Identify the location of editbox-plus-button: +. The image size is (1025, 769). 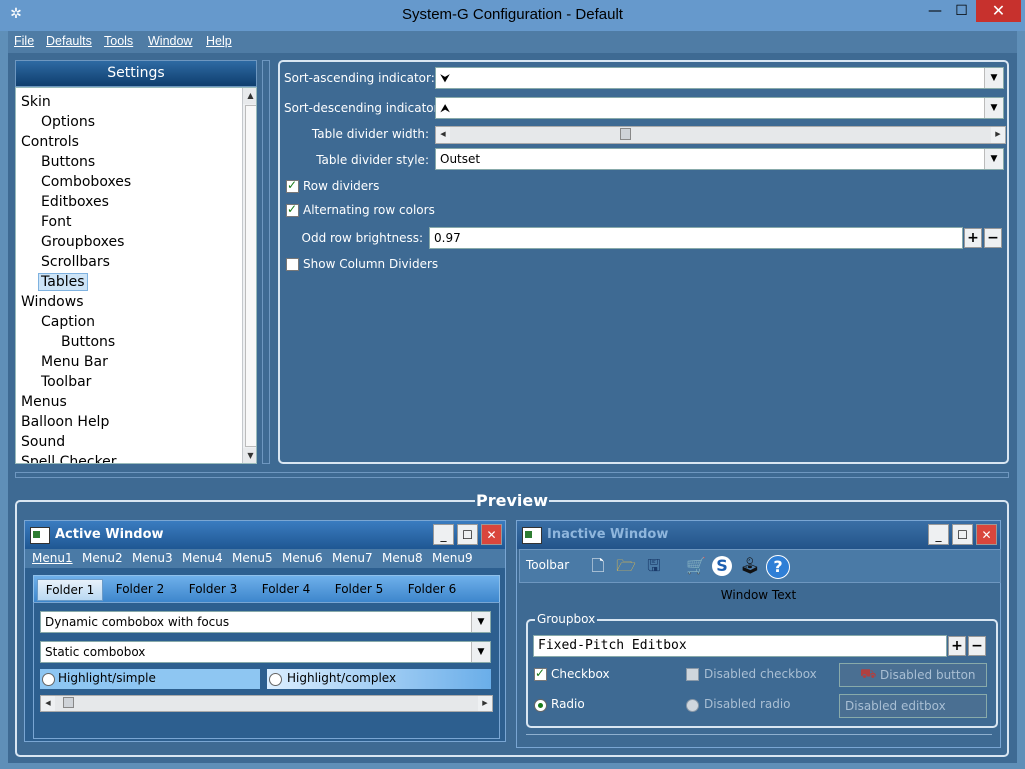
(957, 646).